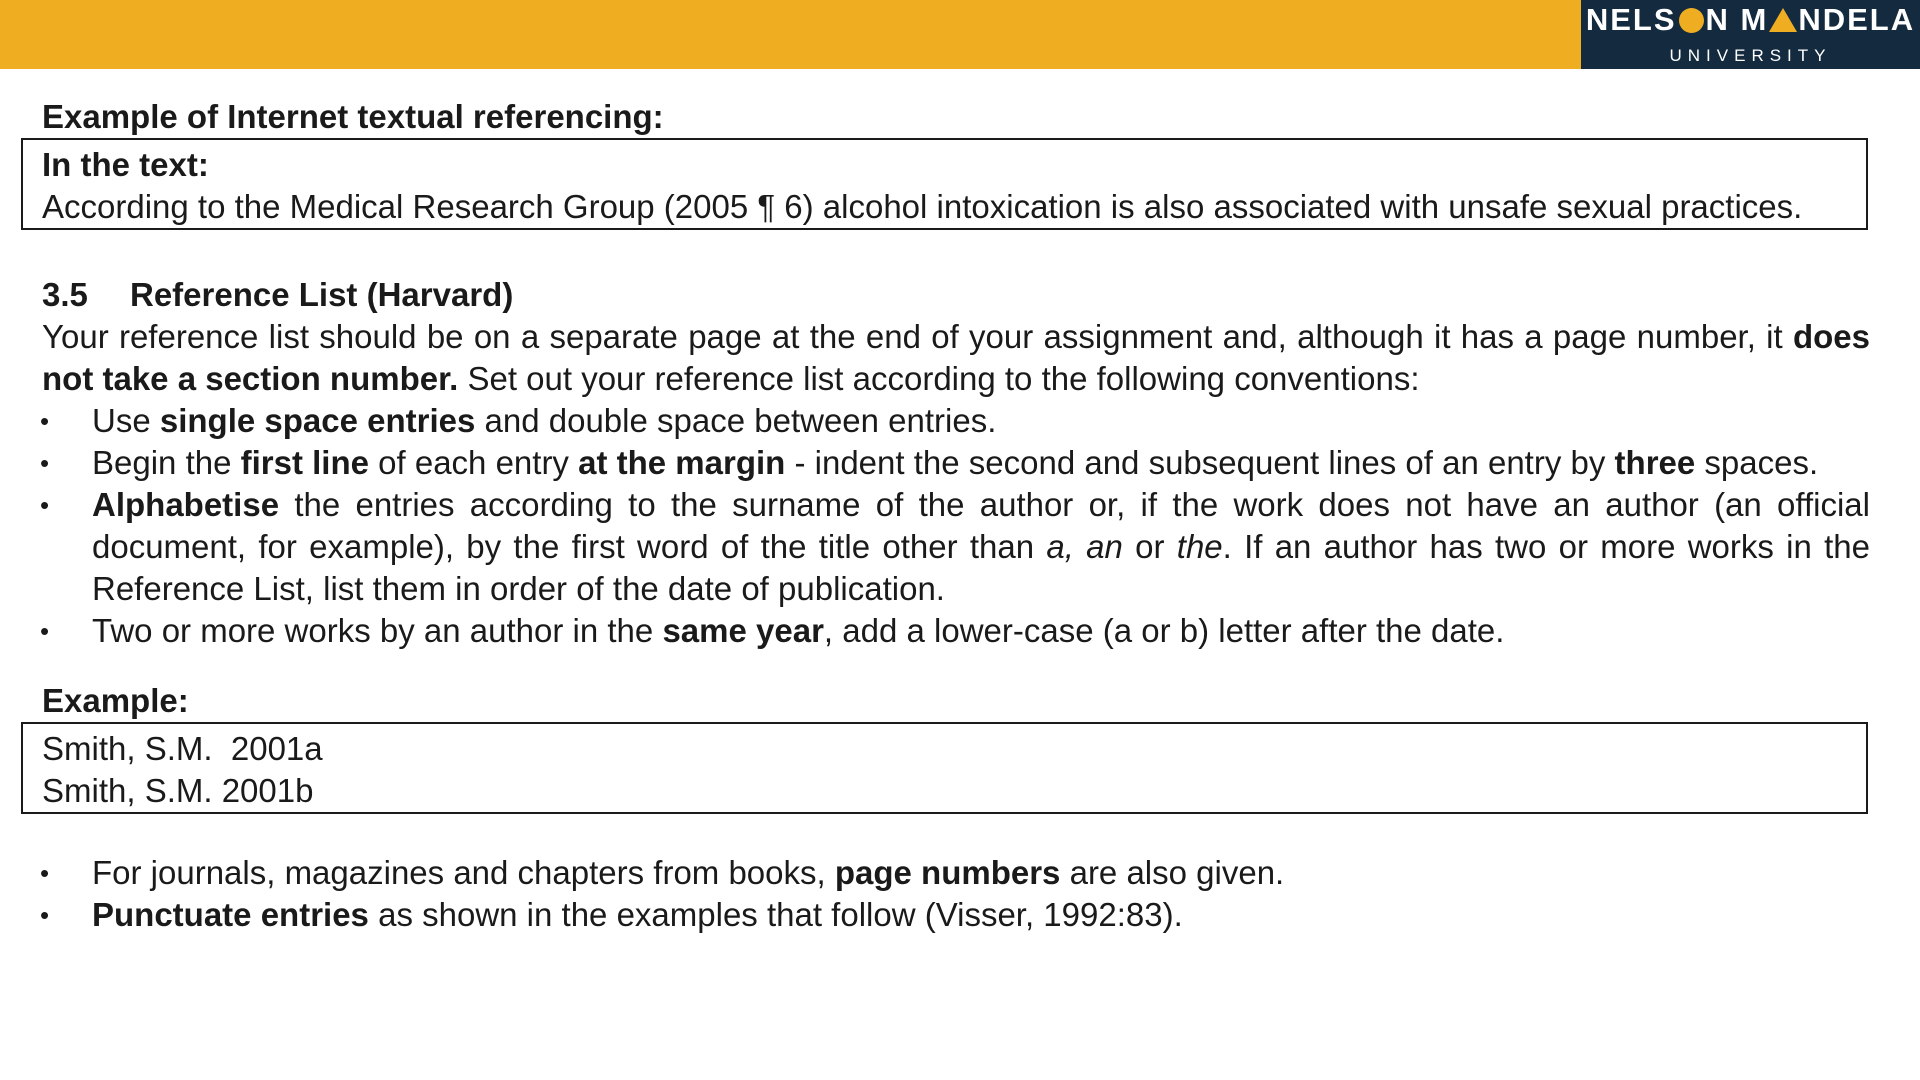 The width and height of the screenshot is (1920, 1080). I want to click on in-text-label: In the text:, so click(125, 164).